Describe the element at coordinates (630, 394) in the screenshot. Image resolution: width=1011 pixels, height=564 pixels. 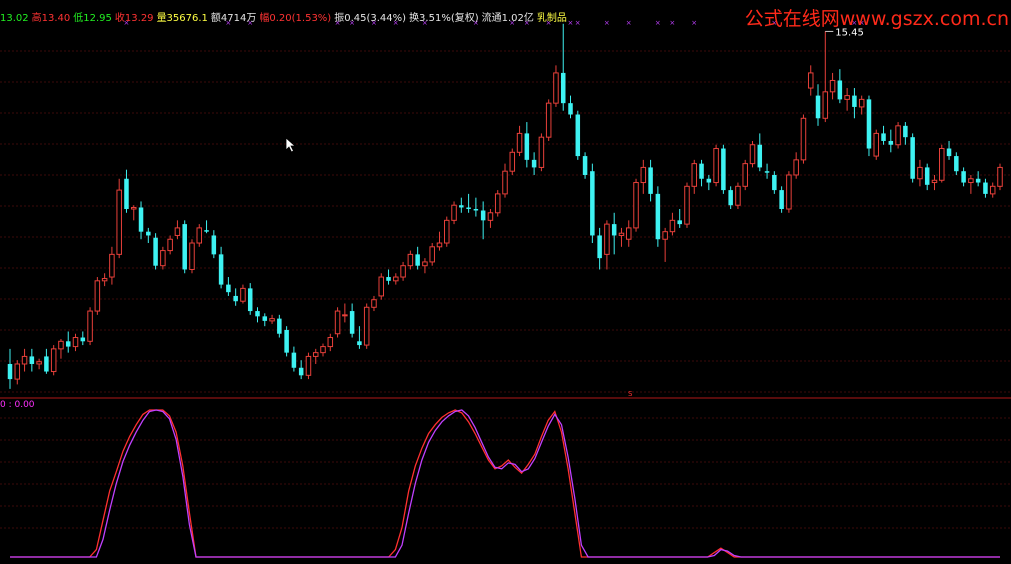
I see `signal-marker: S` at that location.